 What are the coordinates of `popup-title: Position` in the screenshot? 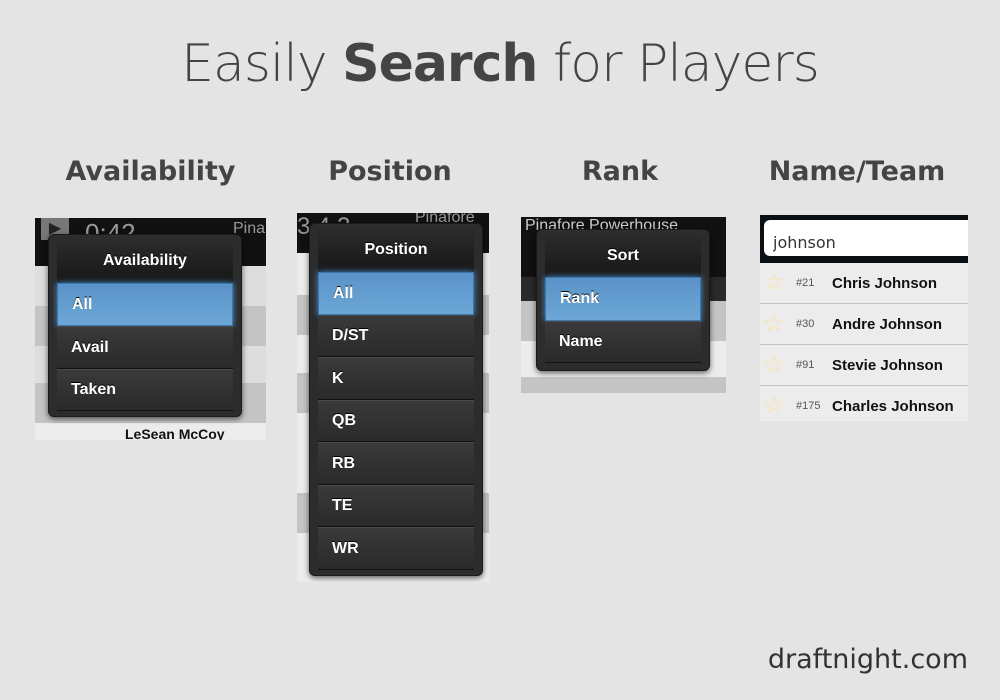 It's located at (396, 248).